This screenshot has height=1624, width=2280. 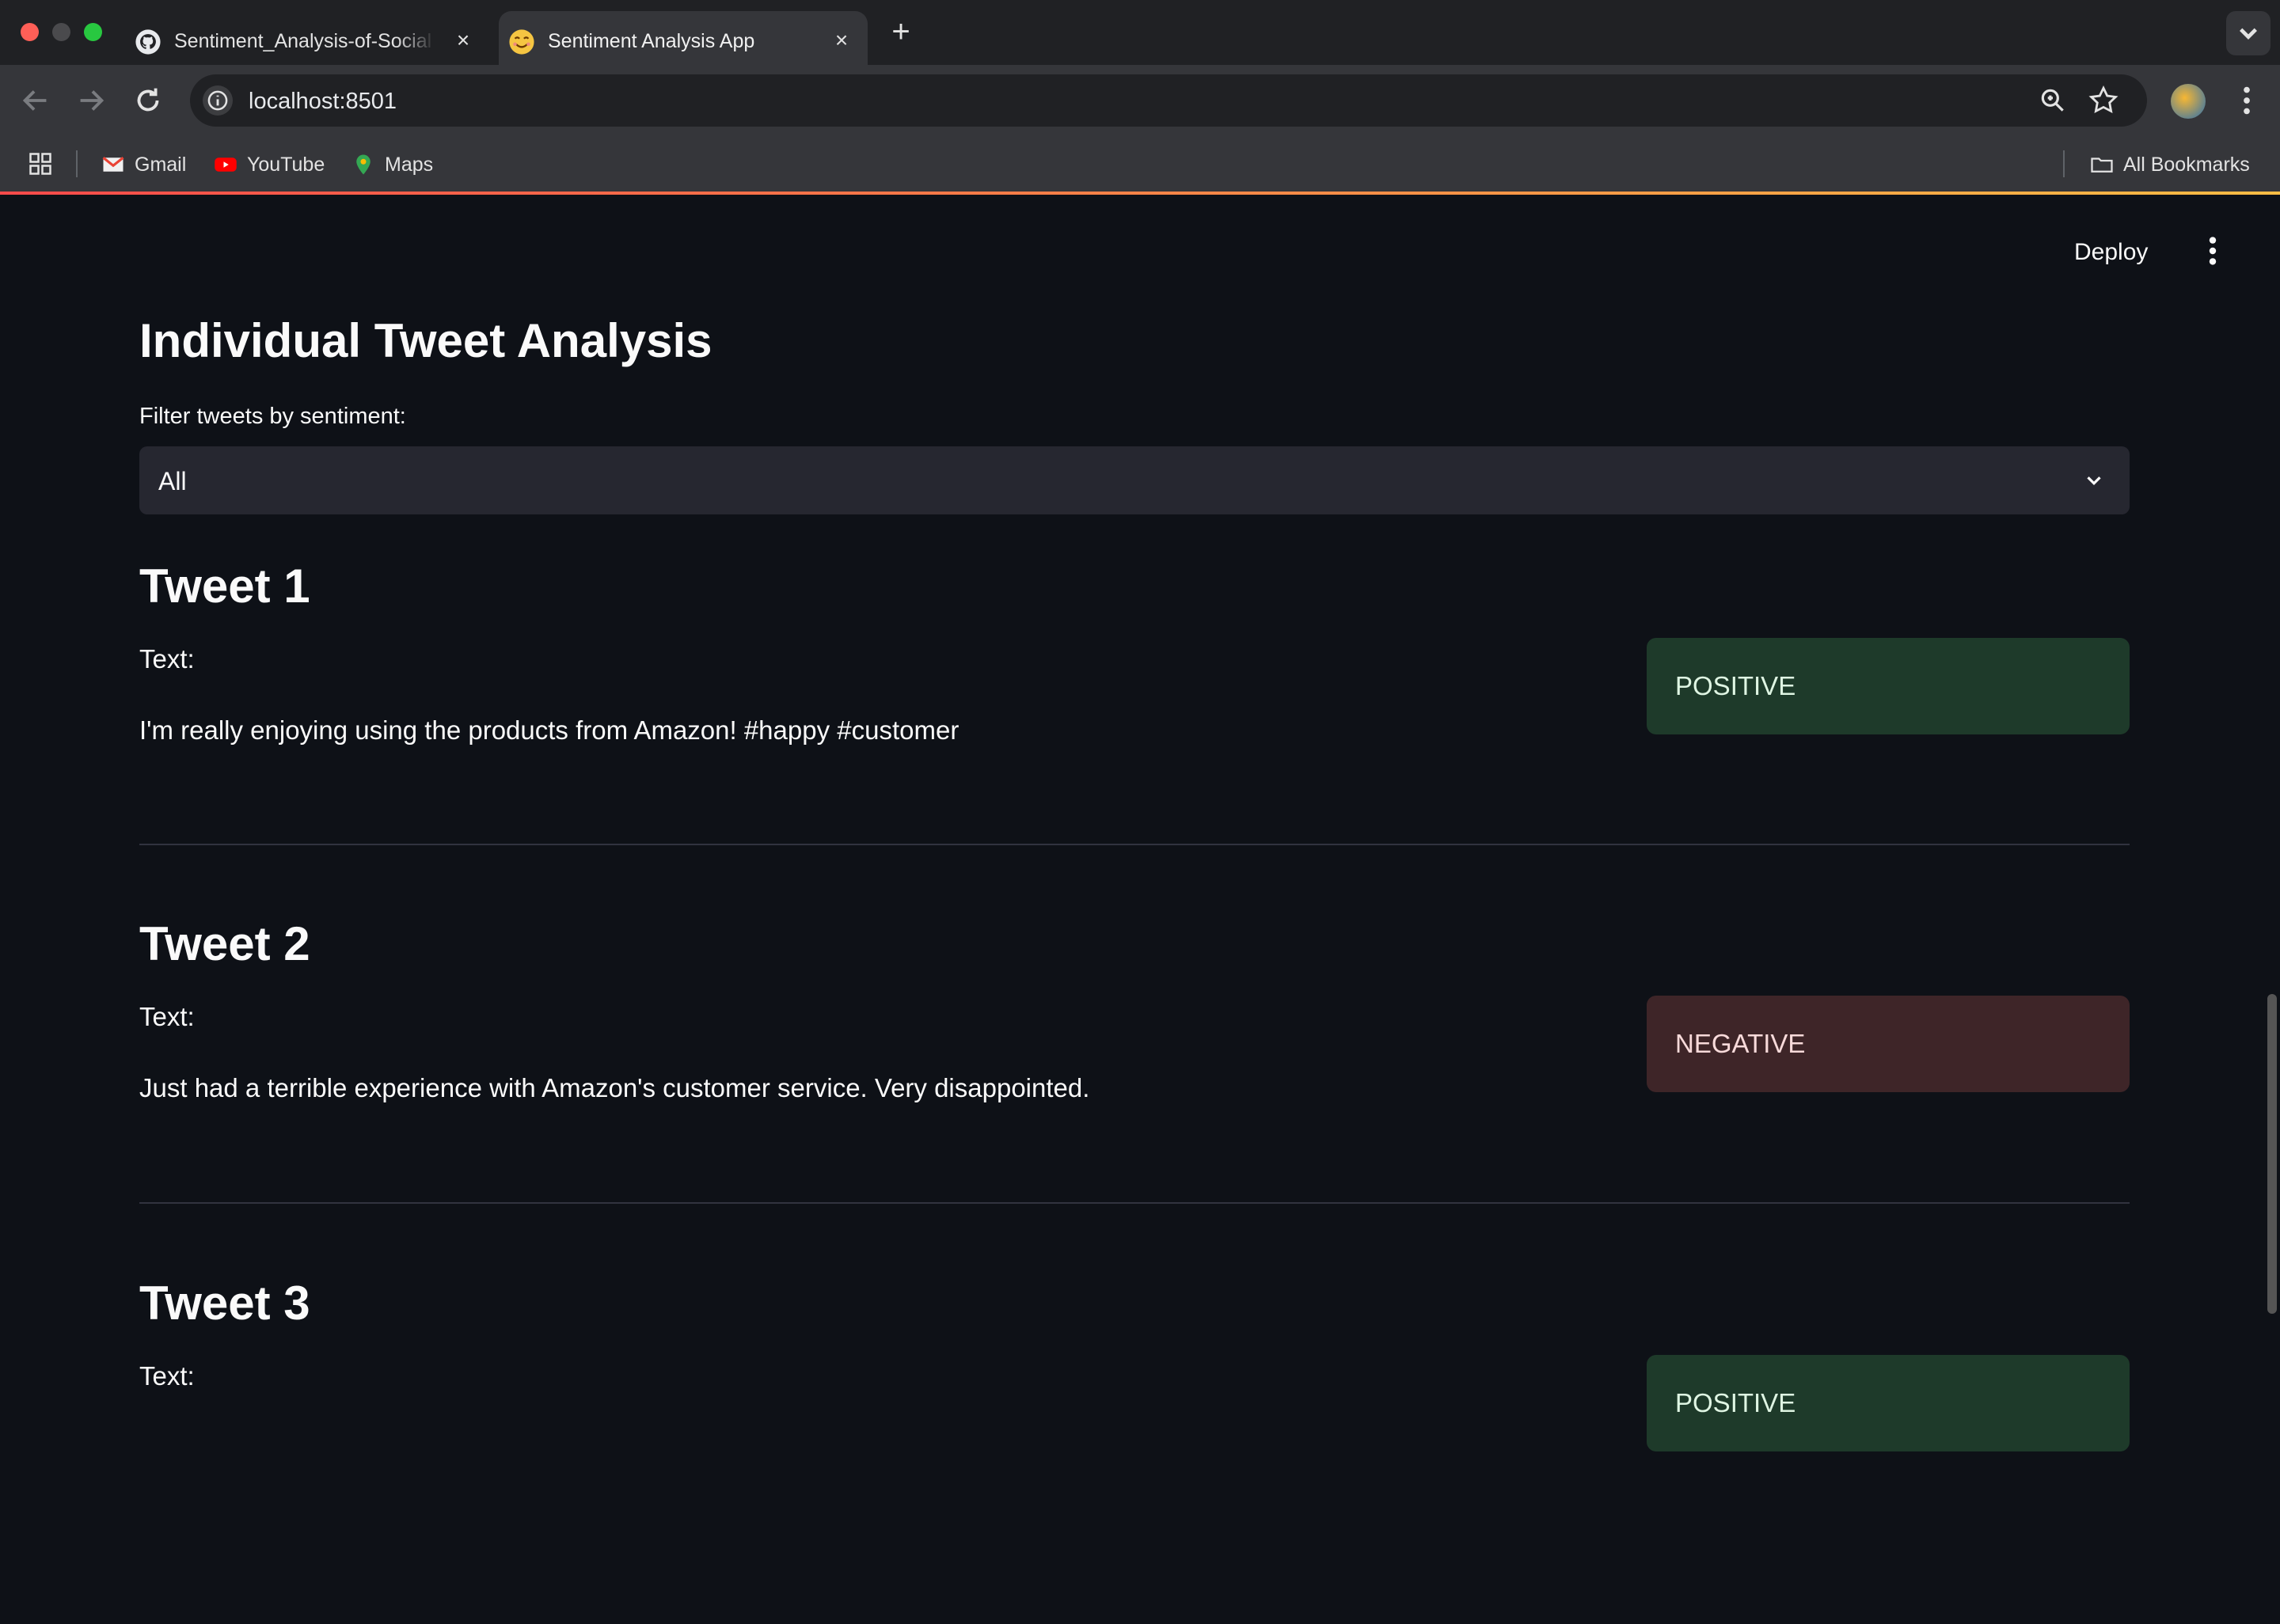 I want to click on profile-avatar, so click(x=2188, y=101).